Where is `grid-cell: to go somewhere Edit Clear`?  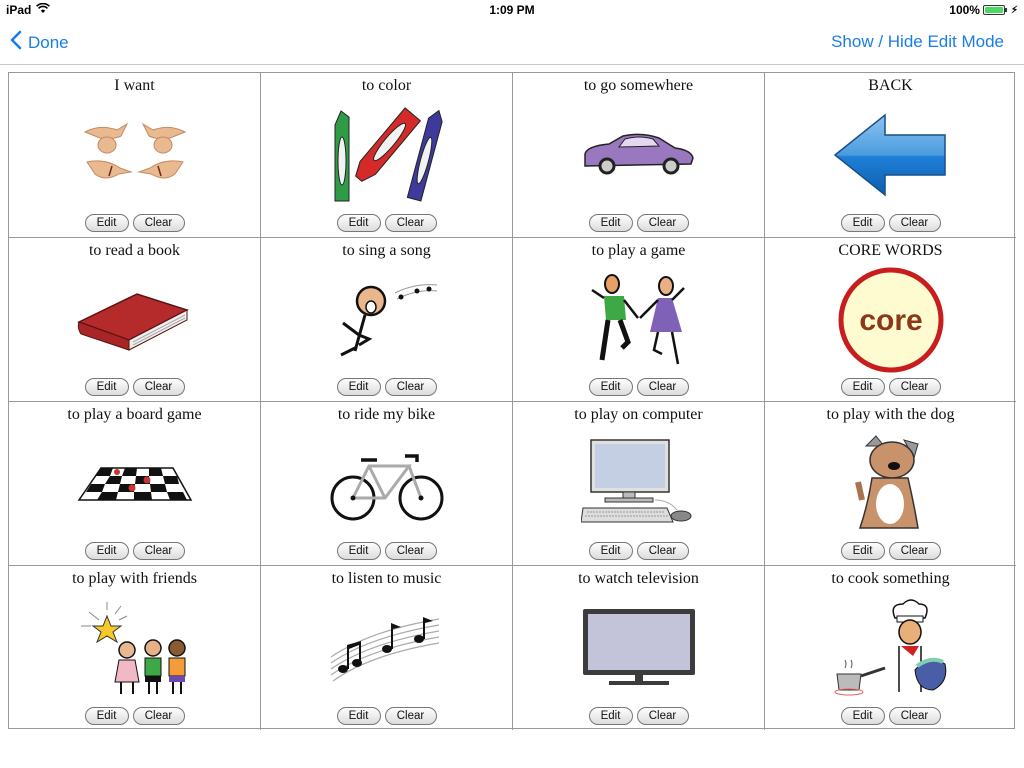 grid-cell: to go somewhere Edit Clear is located at coordinates (639, 155).